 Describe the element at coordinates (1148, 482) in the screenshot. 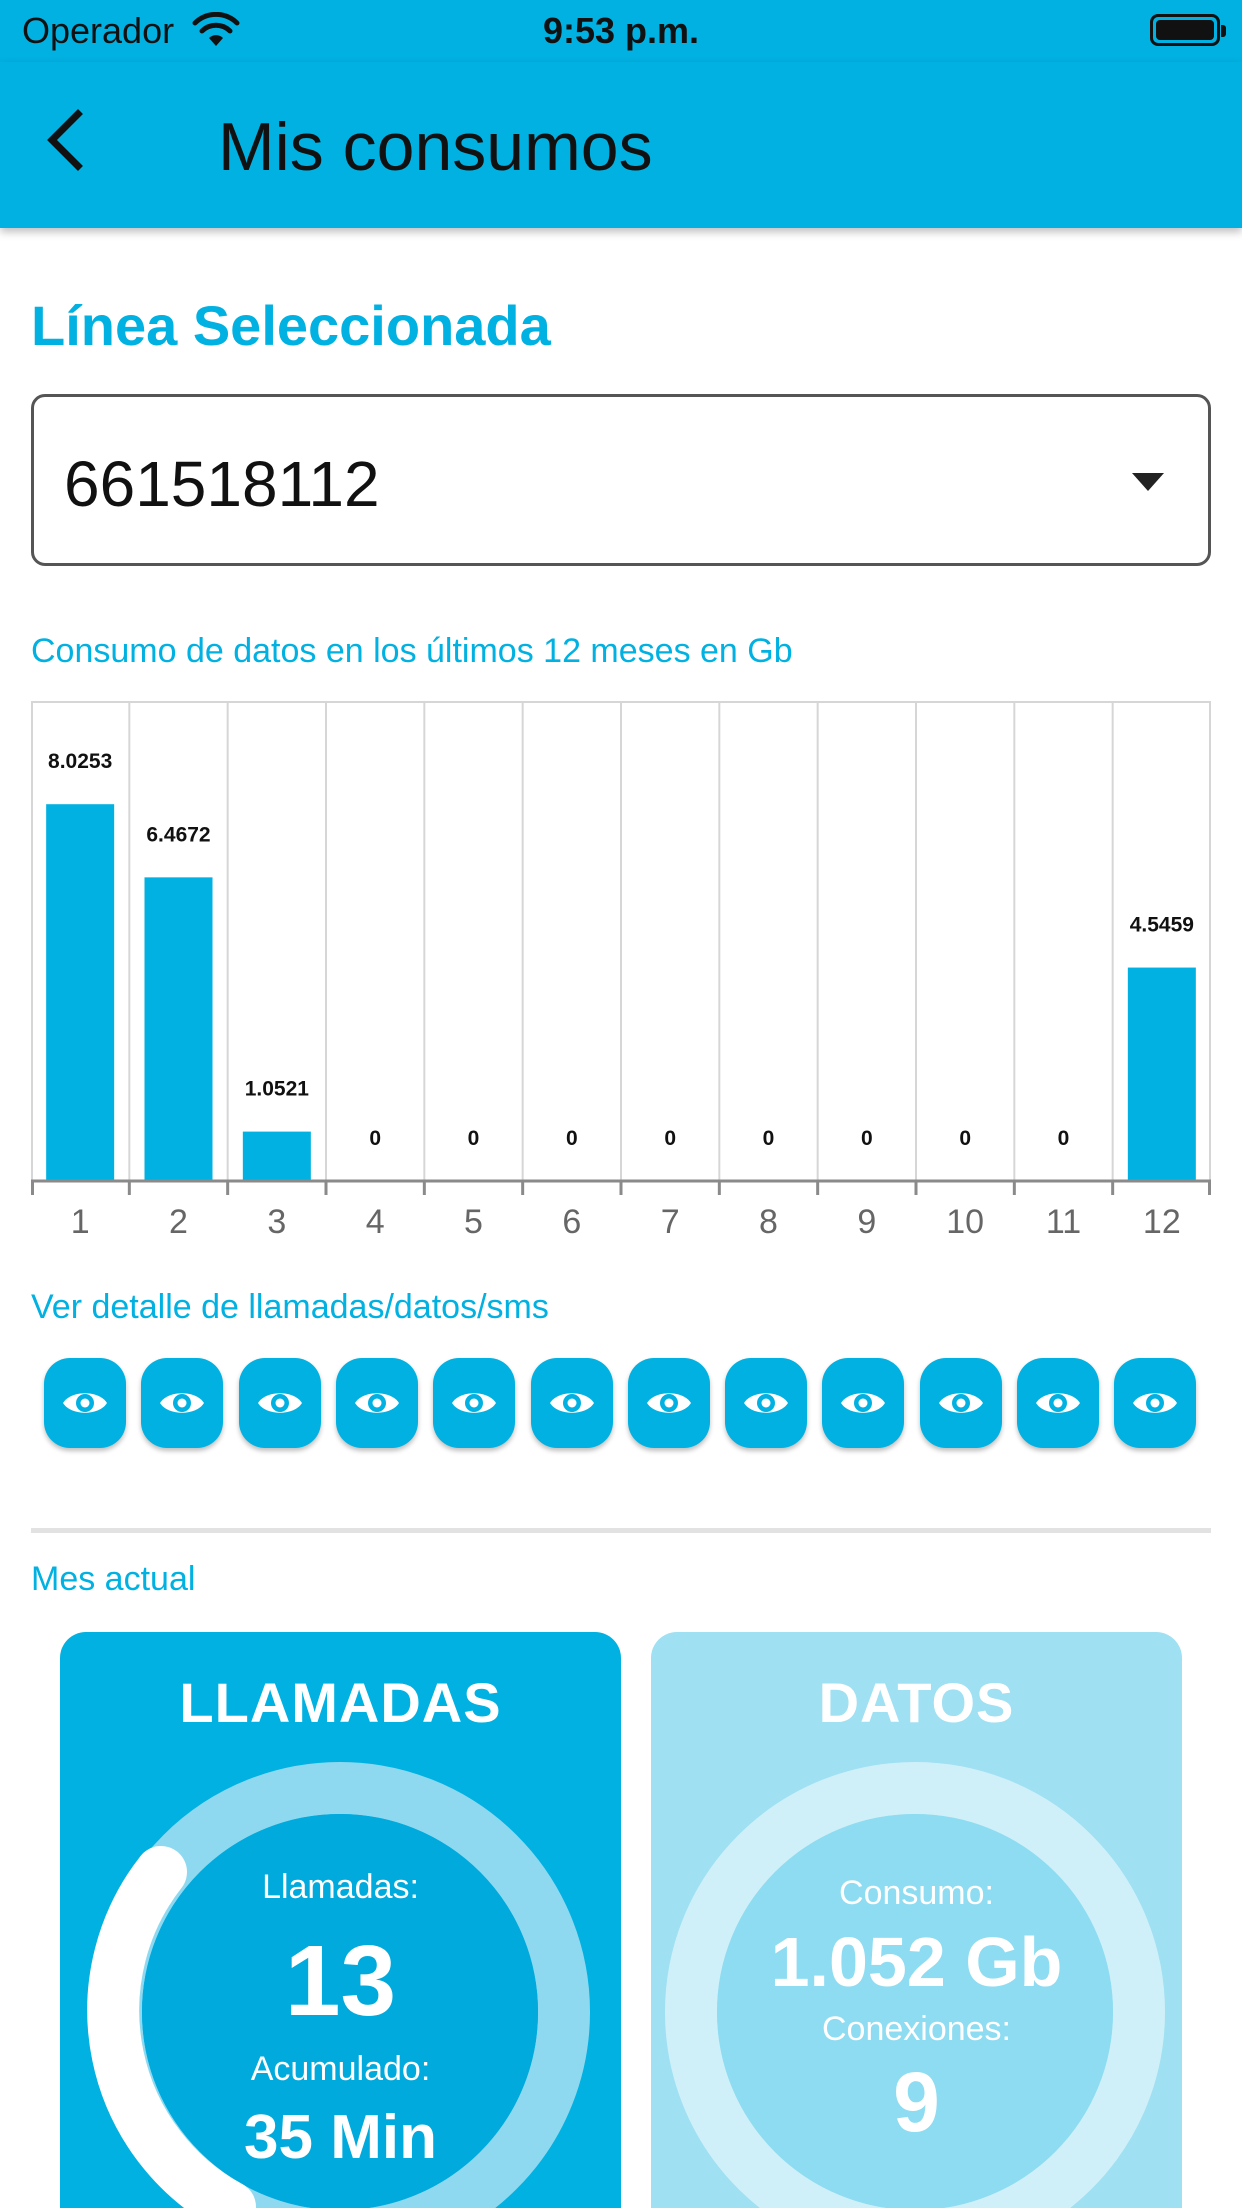

I see `caret-down-icon` at that location.